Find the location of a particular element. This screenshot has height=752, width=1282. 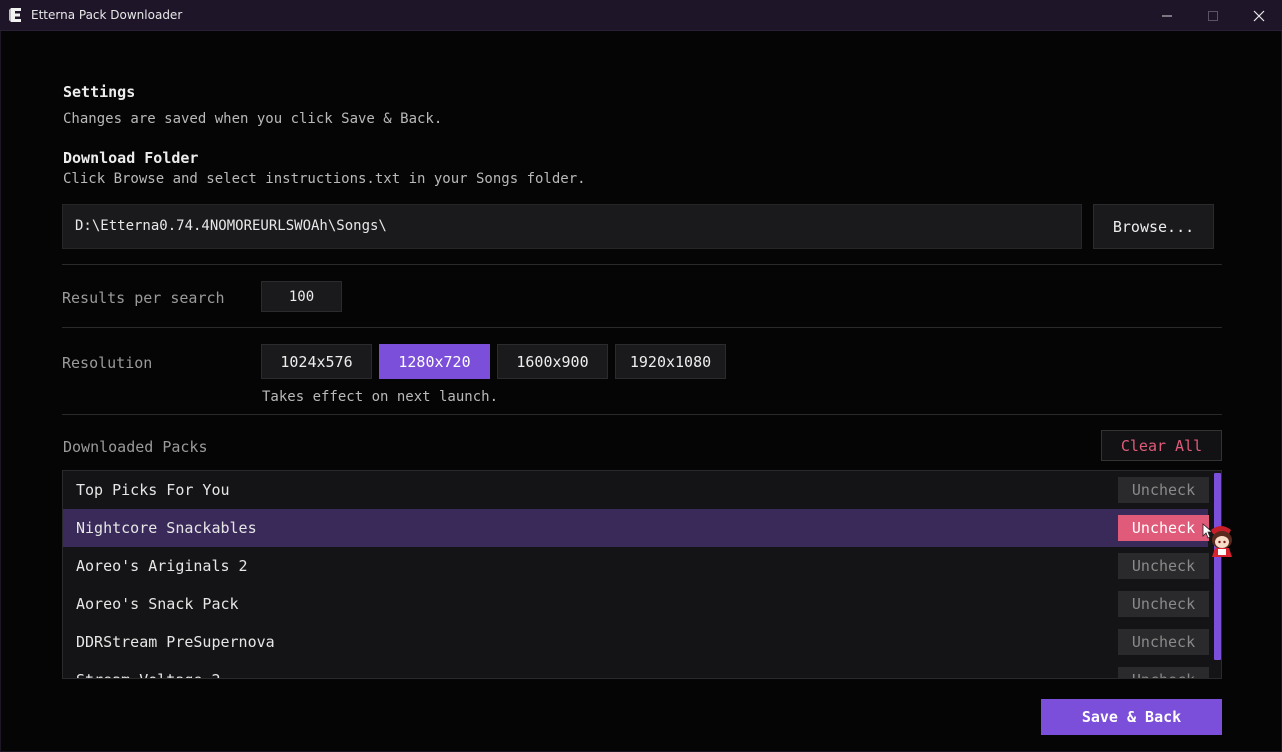

close-button is located at coordinates (1259, 15).